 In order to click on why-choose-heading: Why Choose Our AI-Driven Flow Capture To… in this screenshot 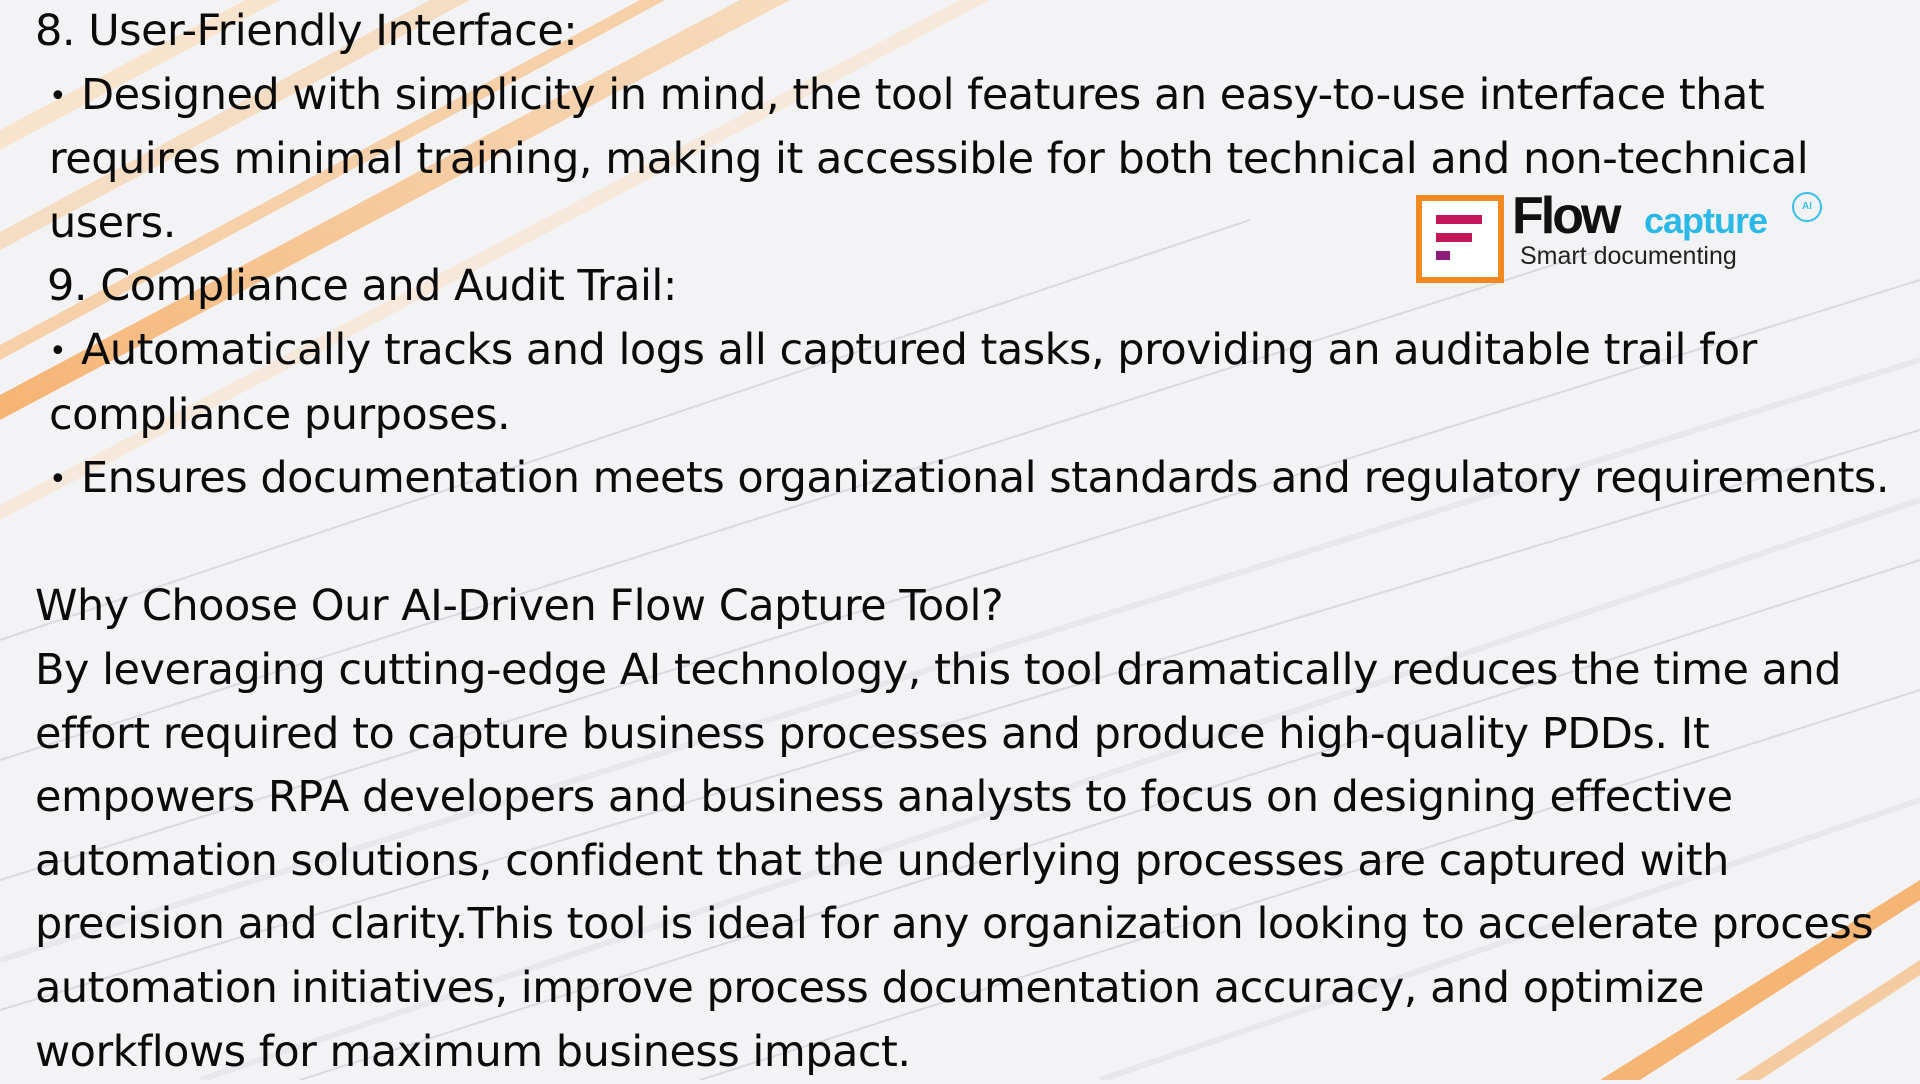, I will do `click(519, 606)`.